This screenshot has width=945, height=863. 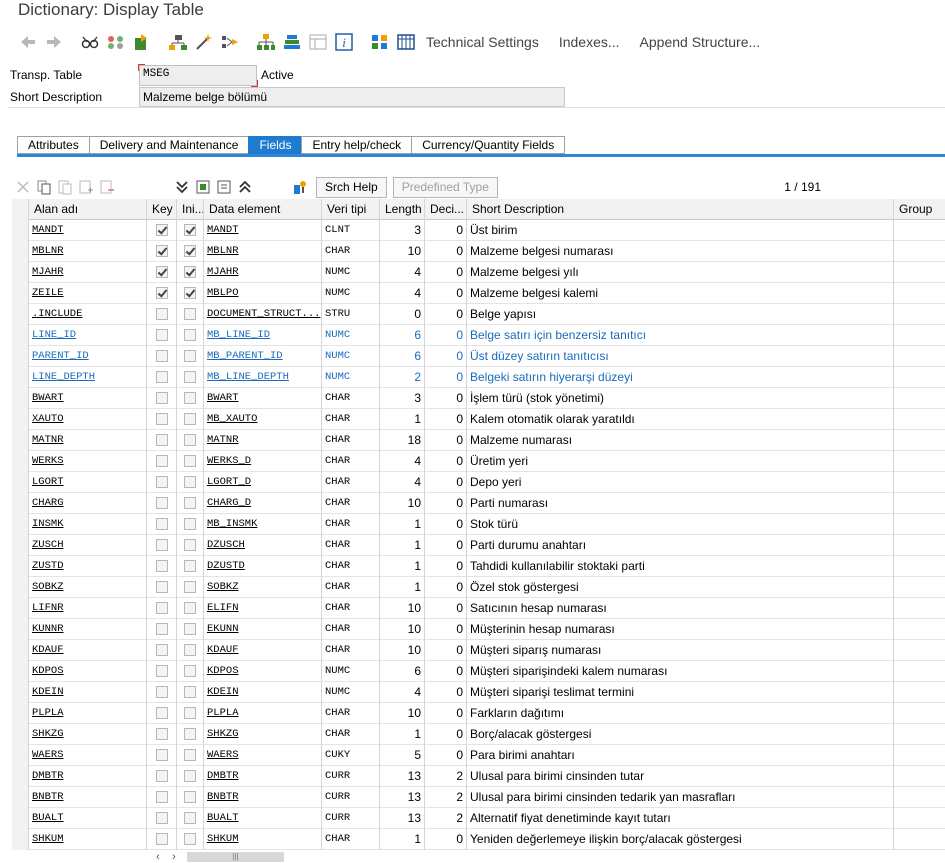 I want to click on col-header-length: Length, so click(x=402, y=209).